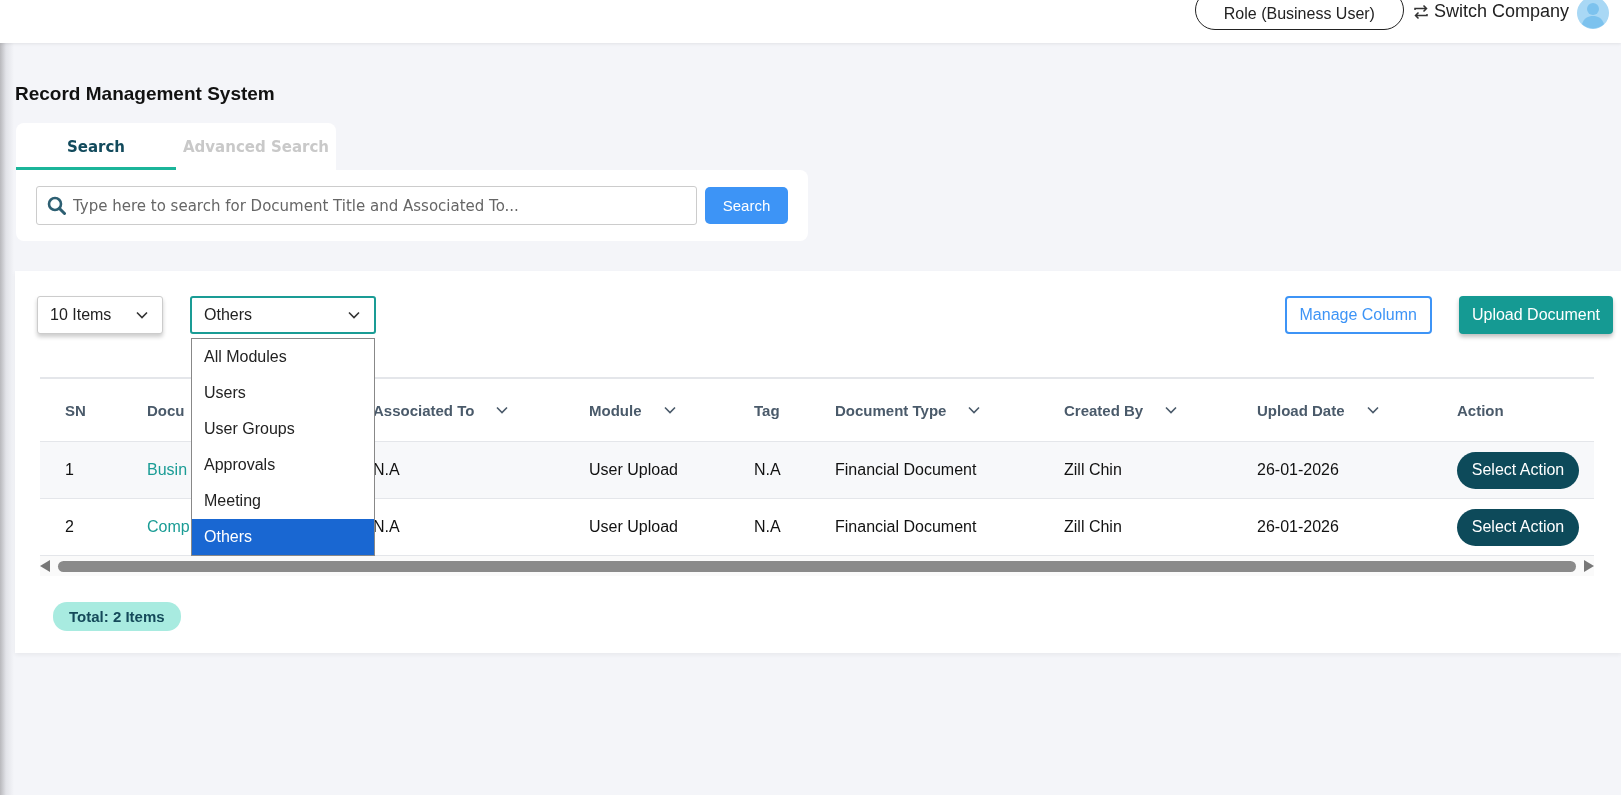 The width and height of the screenshot is (1621, 795). I want to click on scroll-thumb, so click(817, 566).